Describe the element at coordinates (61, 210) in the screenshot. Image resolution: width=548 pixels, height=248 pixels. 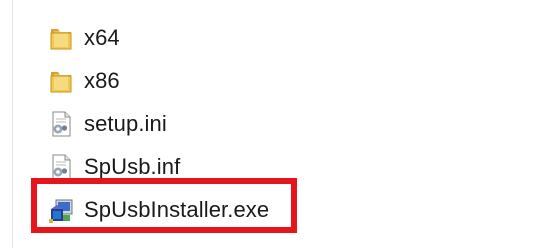
I see `installer-icon` at that location.